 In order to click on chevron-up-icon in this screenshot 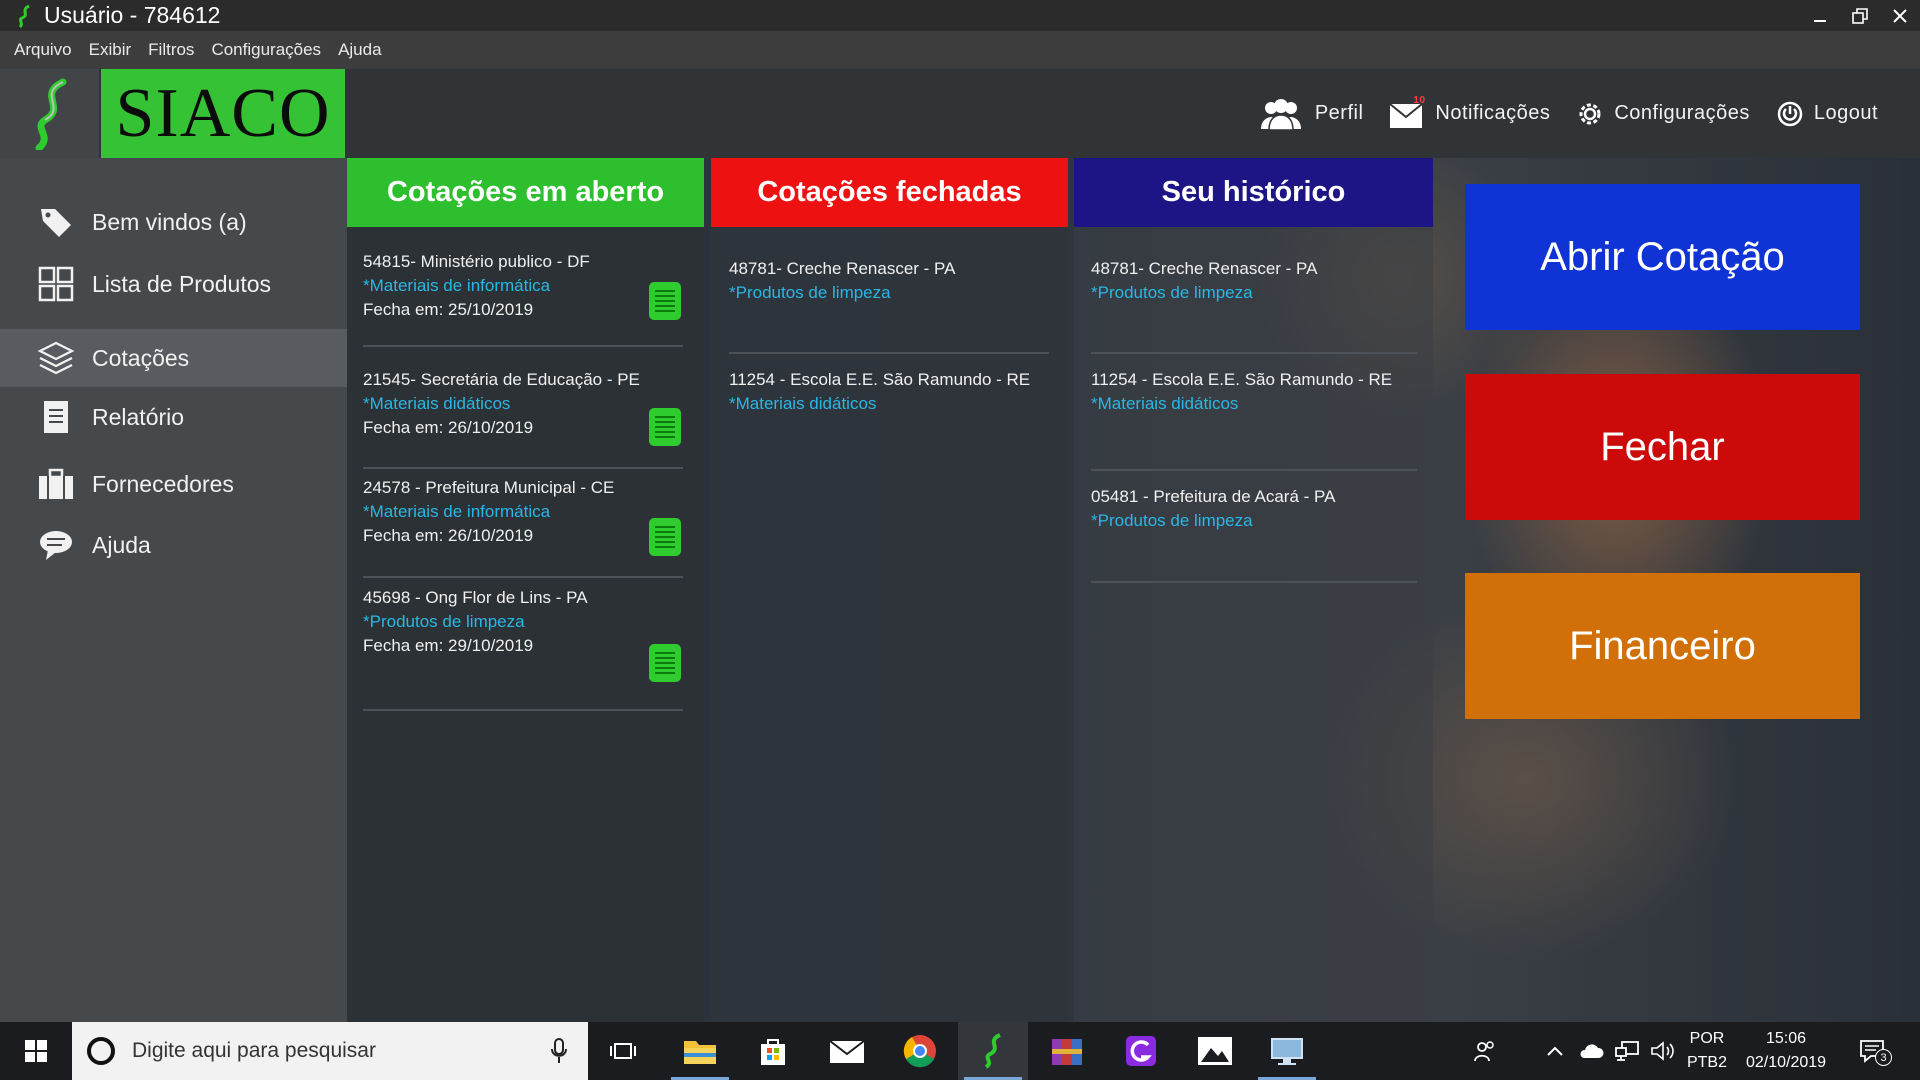, I will do `click(1555, 1051)`.